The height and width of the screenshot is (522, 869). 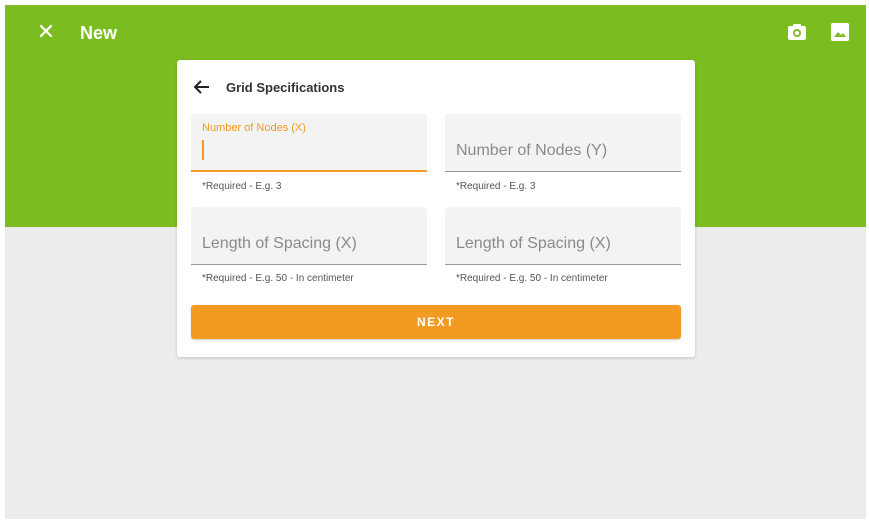 I want to click on next-button: NEXT, so click(x=436, y=322).